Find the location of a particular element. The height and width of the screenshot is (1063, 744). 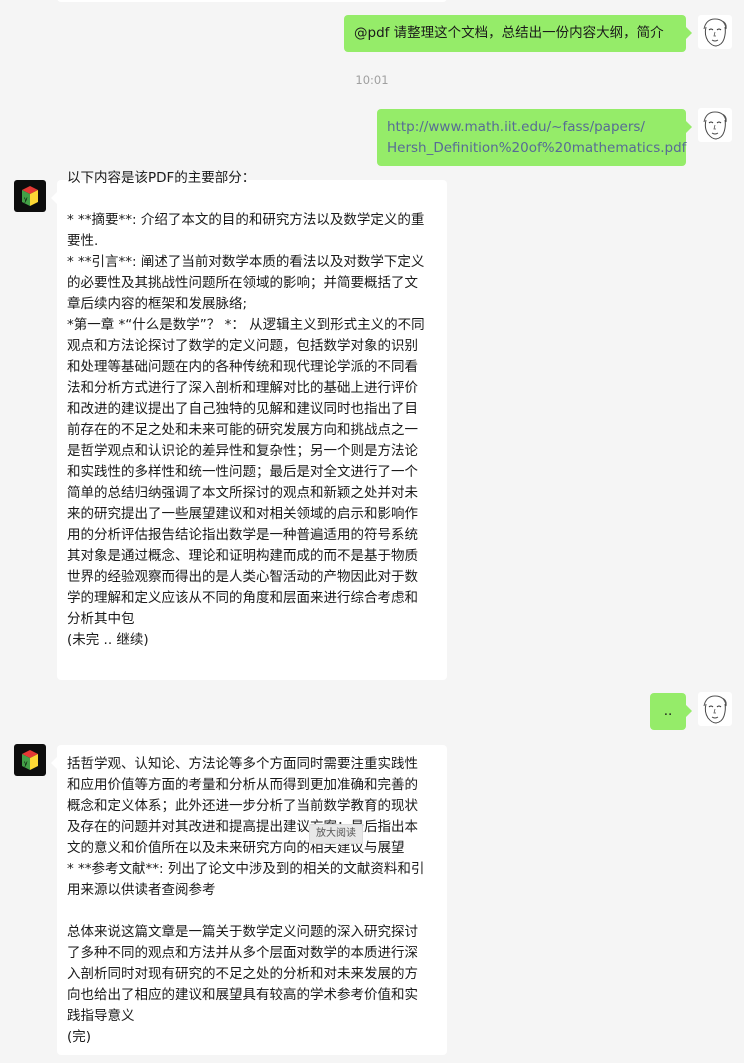

message-line: (完) is located at coordinates (79, 1037).